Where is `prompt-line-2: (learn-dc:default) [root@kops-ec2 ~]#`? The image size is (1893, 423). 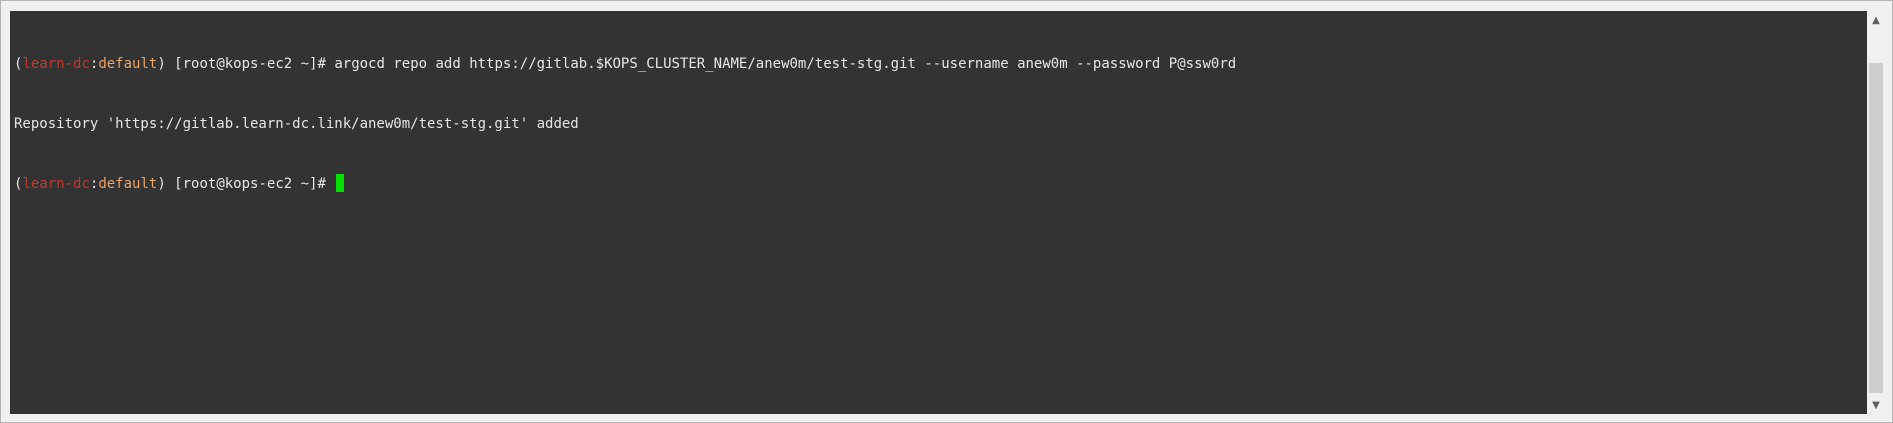
prompt-line-2: (learn-dc:default) [root@kops-ec2 ~]# is located at coordinates (938, 184).